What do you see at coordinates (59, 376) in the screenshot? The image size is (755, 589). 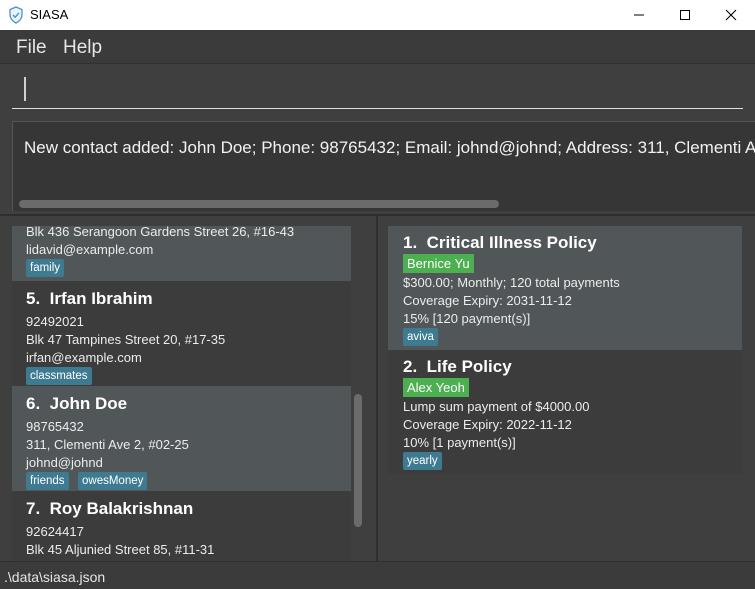 I see `person-tag: classmates` at bounding box center [59, 376].